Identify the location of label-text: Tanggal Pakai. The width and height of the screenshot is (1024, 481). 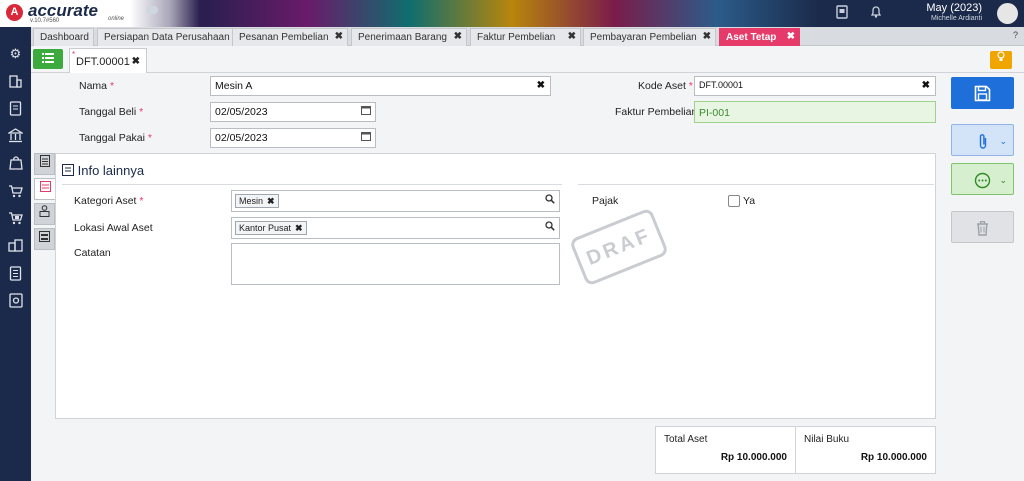
(112, 138).